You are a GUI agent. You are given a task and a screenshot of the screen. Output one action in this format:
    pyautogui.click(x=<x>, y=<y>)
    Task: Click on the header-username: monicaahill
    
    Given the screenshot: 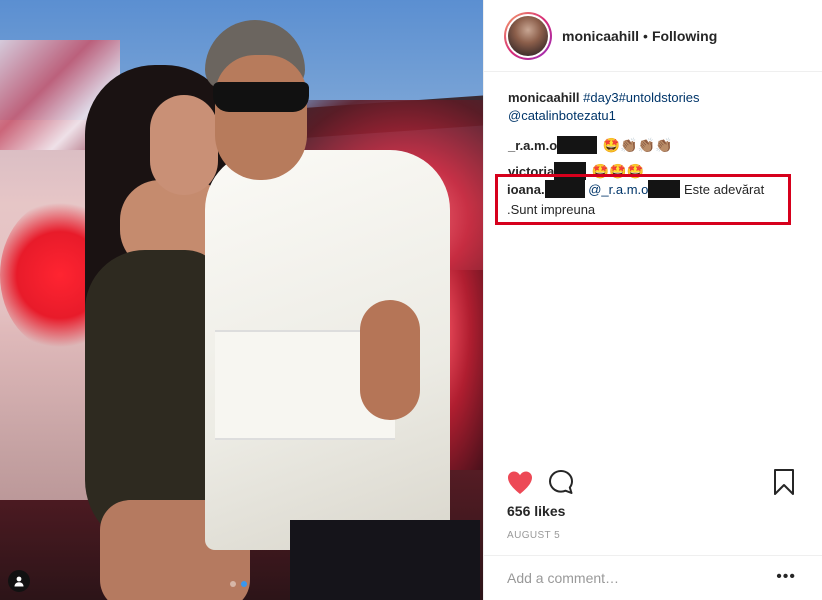 What is the action you would take?
    pyautogui.click(x=600, y=36)
    